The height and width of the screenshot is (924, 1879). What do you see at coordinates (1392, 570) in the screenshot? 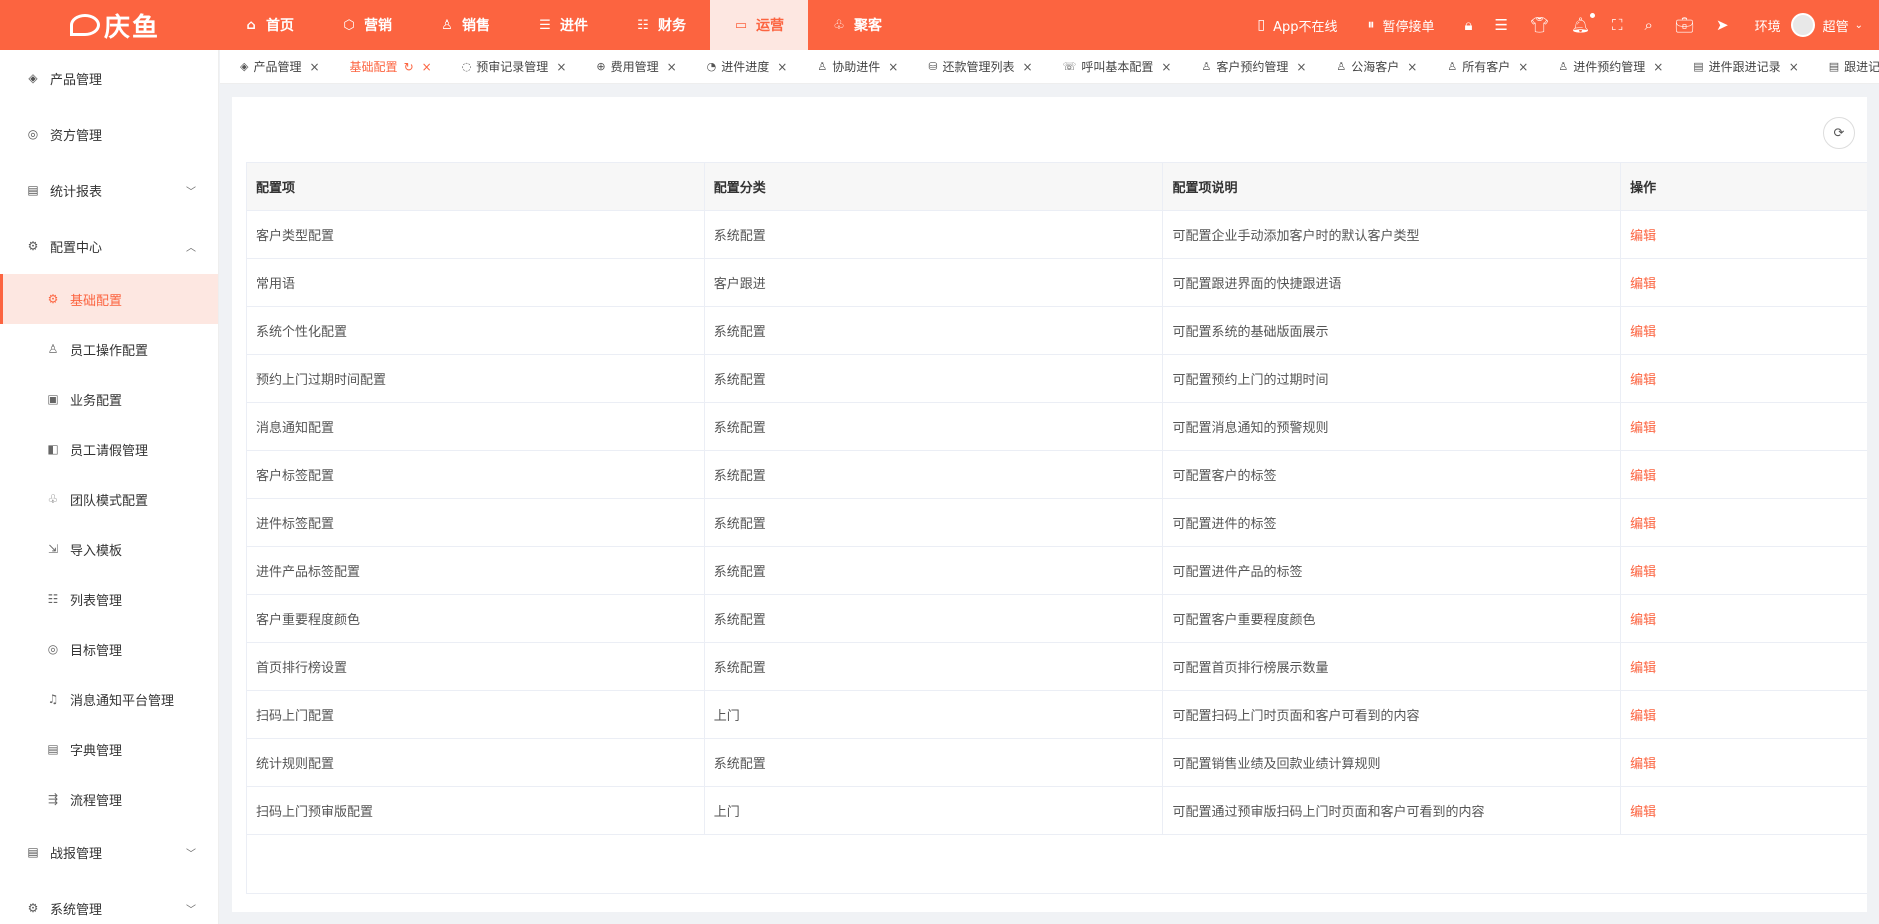
I see `cell-config-description: 可配置进件产品的标签` at bounding box center [1392, 570].